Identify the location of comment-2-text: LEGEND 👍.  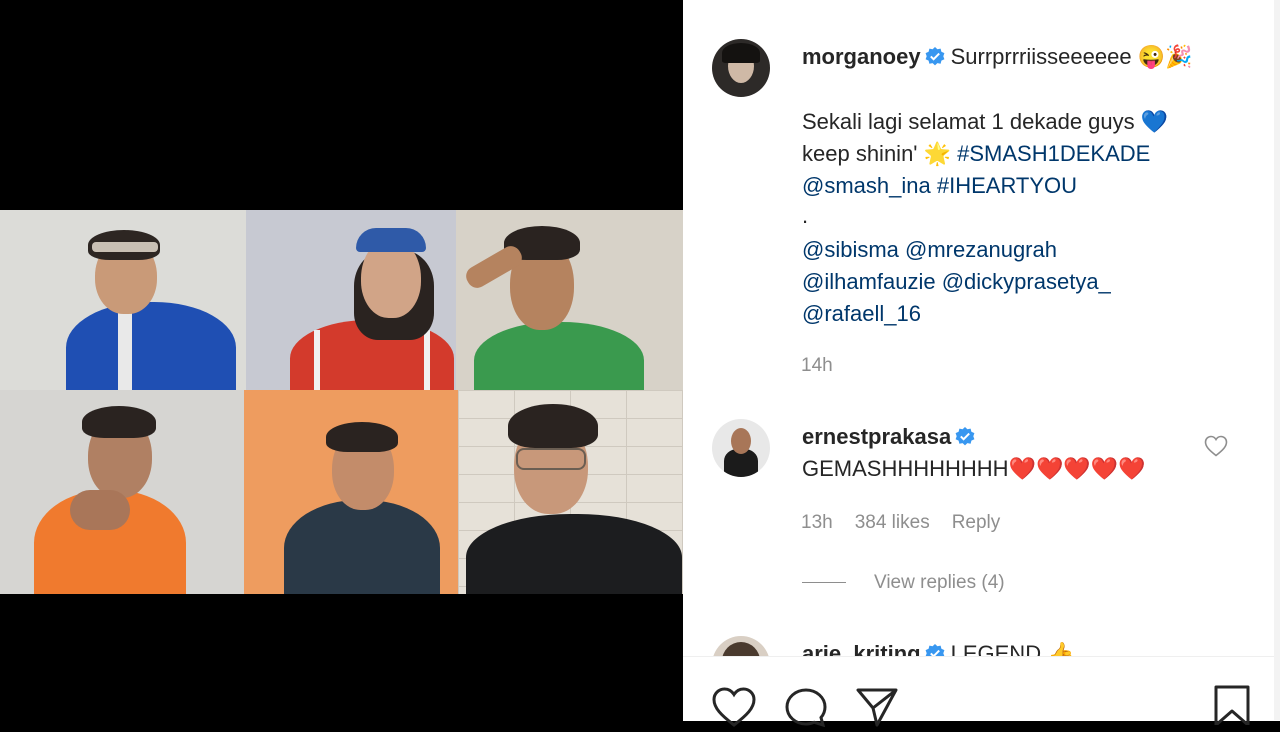
(1012, 648).